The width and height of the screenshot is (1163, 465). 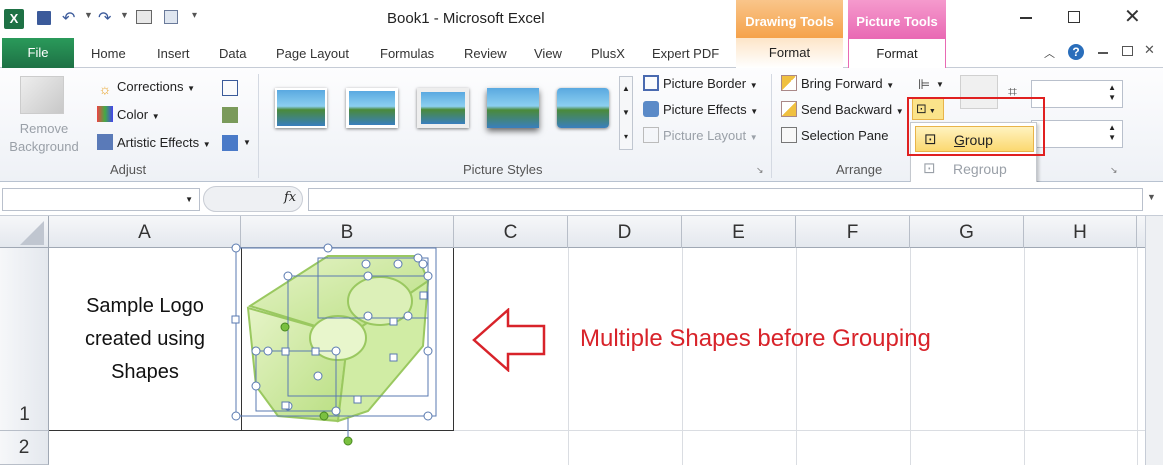 I want to click on cell-a1-line3: Shapes, so click(x=145, y=371).